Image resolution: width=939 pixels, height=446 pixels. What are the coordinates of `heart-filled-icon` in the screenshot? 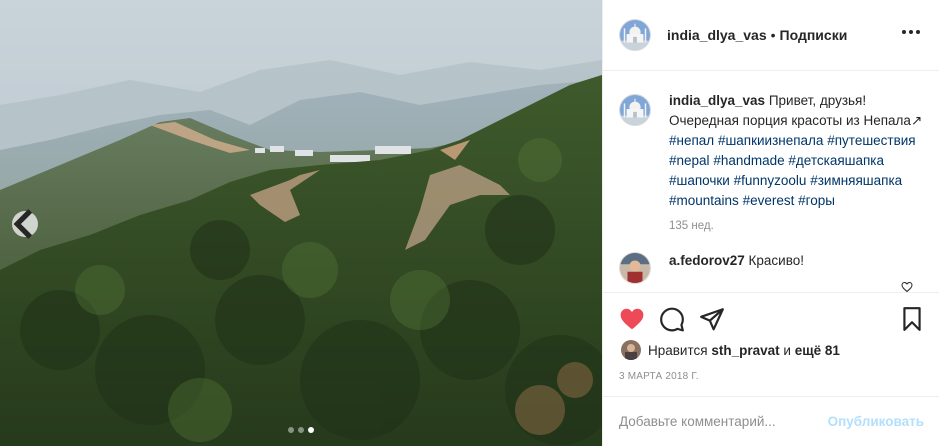 It's located at (632, 319).